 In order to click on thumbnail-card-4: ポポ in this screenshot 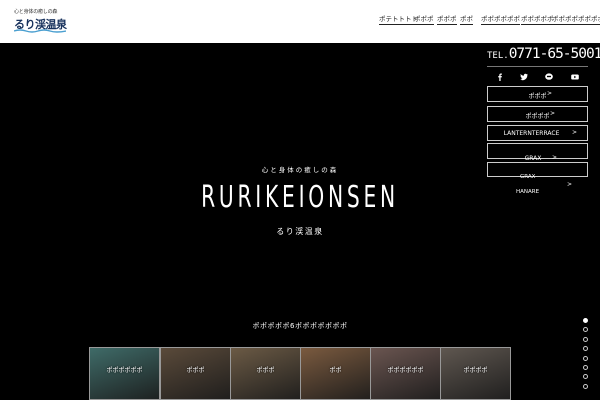, I will do `click(335, 373)`.